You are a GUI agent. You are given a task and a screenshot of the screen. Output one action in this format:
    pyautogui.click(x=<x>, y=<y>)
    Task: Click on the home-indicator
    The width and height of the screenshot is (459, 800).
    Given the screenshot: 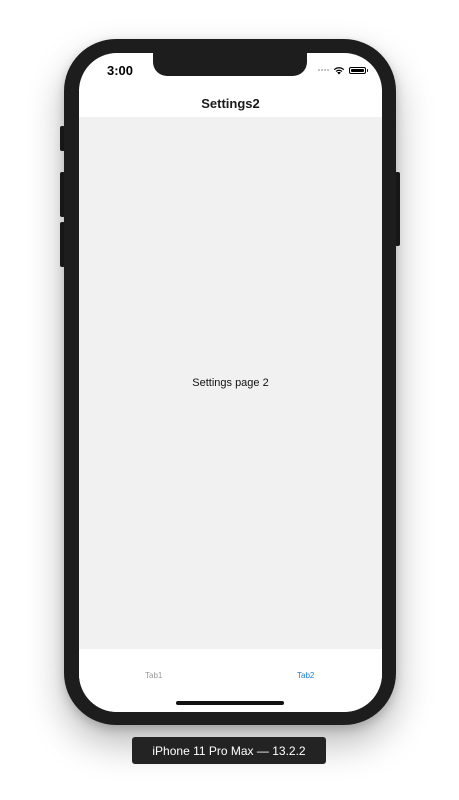 What is the action you would take?
    pyautogui.click(x=230, y=703)
    